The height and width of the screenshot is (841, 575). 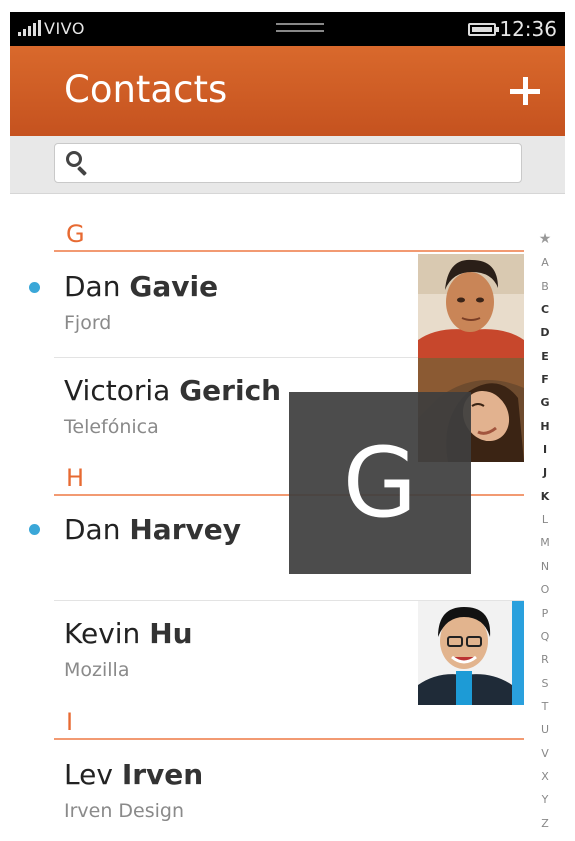 What do you see at coordinates (545, 262) in the screenshot?
I see `index-letter: A` at bounding box center [545, 262].